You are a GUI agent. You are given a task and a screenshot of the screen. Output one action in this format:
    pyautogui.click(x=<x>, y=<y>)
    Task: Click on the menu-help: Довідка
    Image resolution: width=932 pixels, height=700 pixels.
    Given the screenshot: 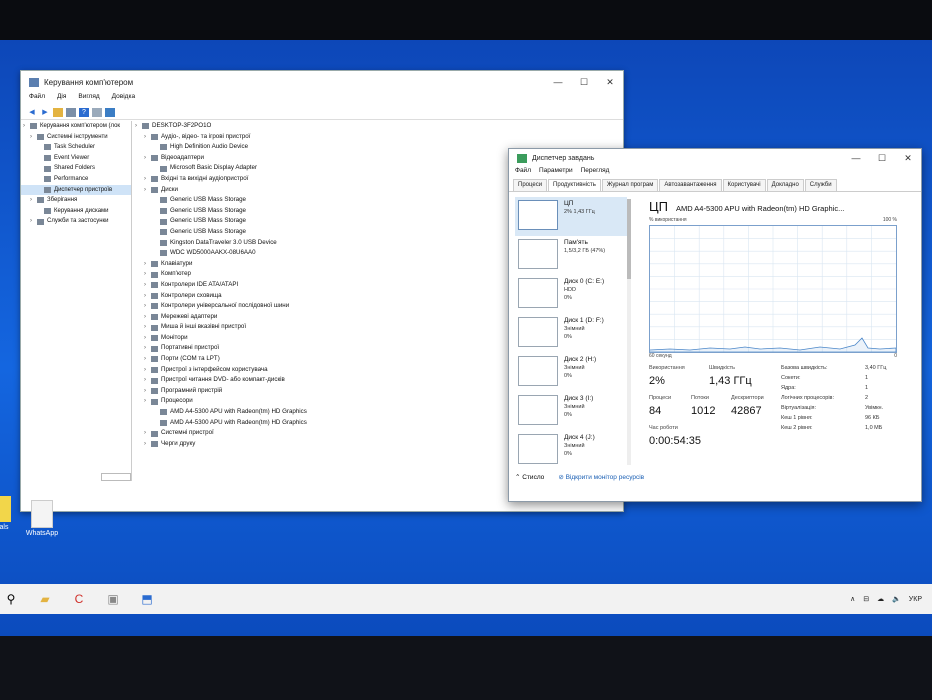 What is the action you would take?
    pyautogui.click(x=123, y=99)
    